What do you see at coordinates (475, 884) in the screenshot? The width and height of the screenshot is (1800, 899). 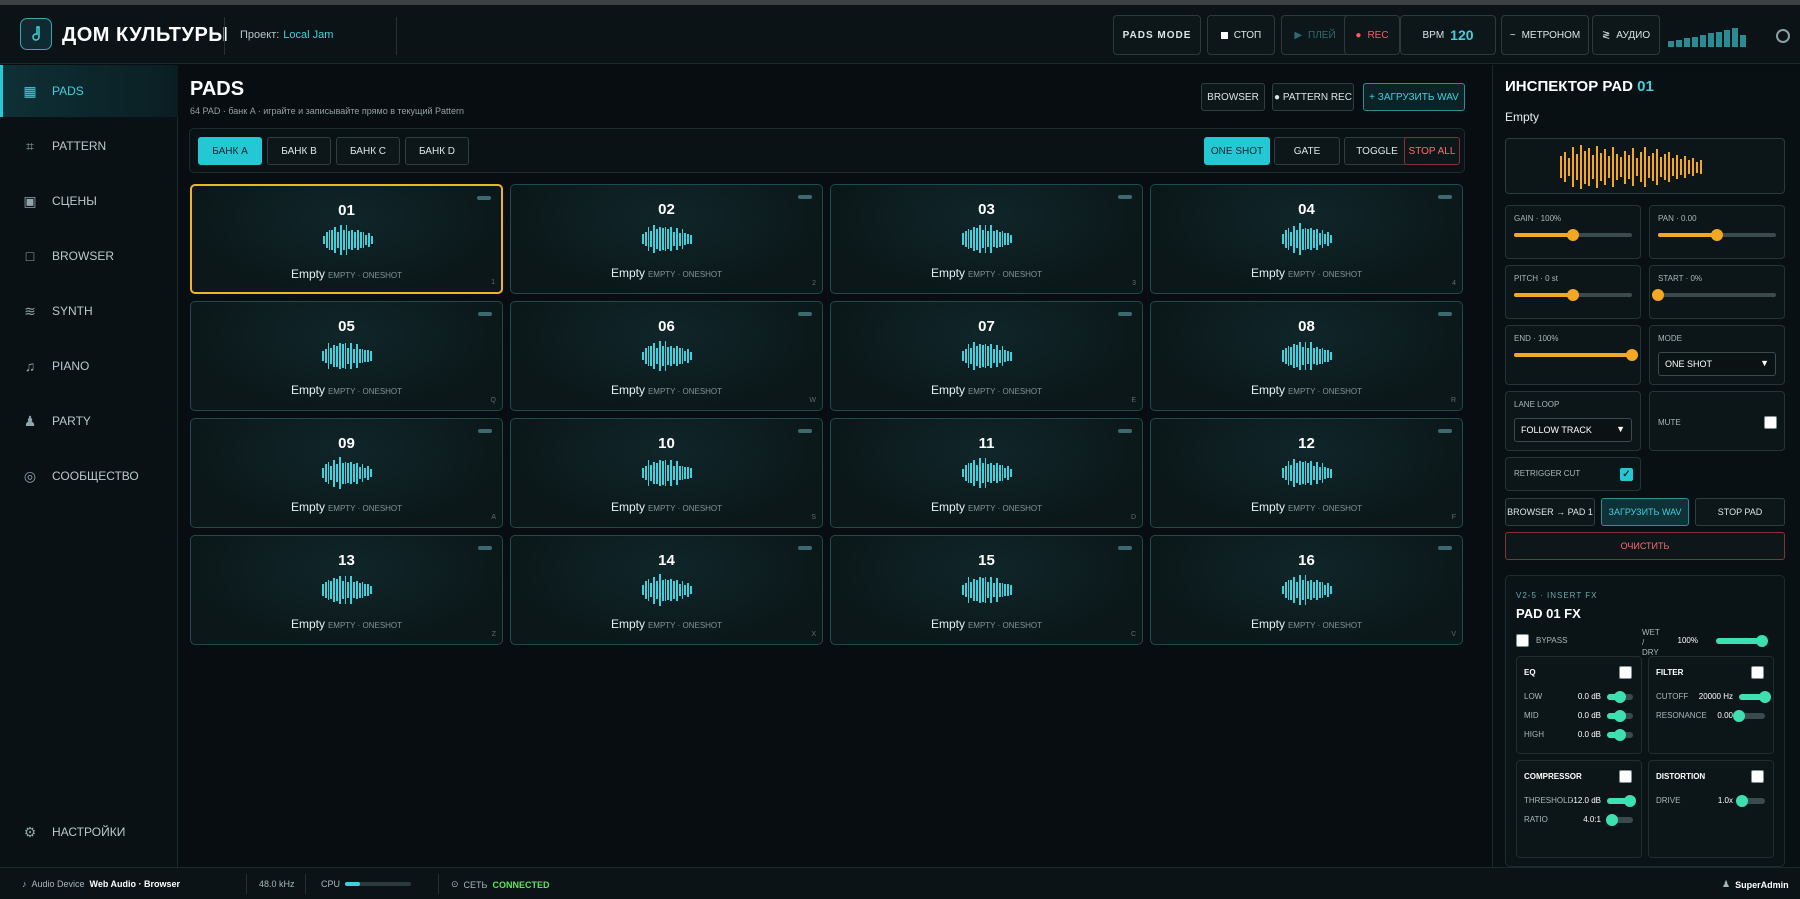 I see `network-label: СЕТЬ` at bounding box center [475, 884].